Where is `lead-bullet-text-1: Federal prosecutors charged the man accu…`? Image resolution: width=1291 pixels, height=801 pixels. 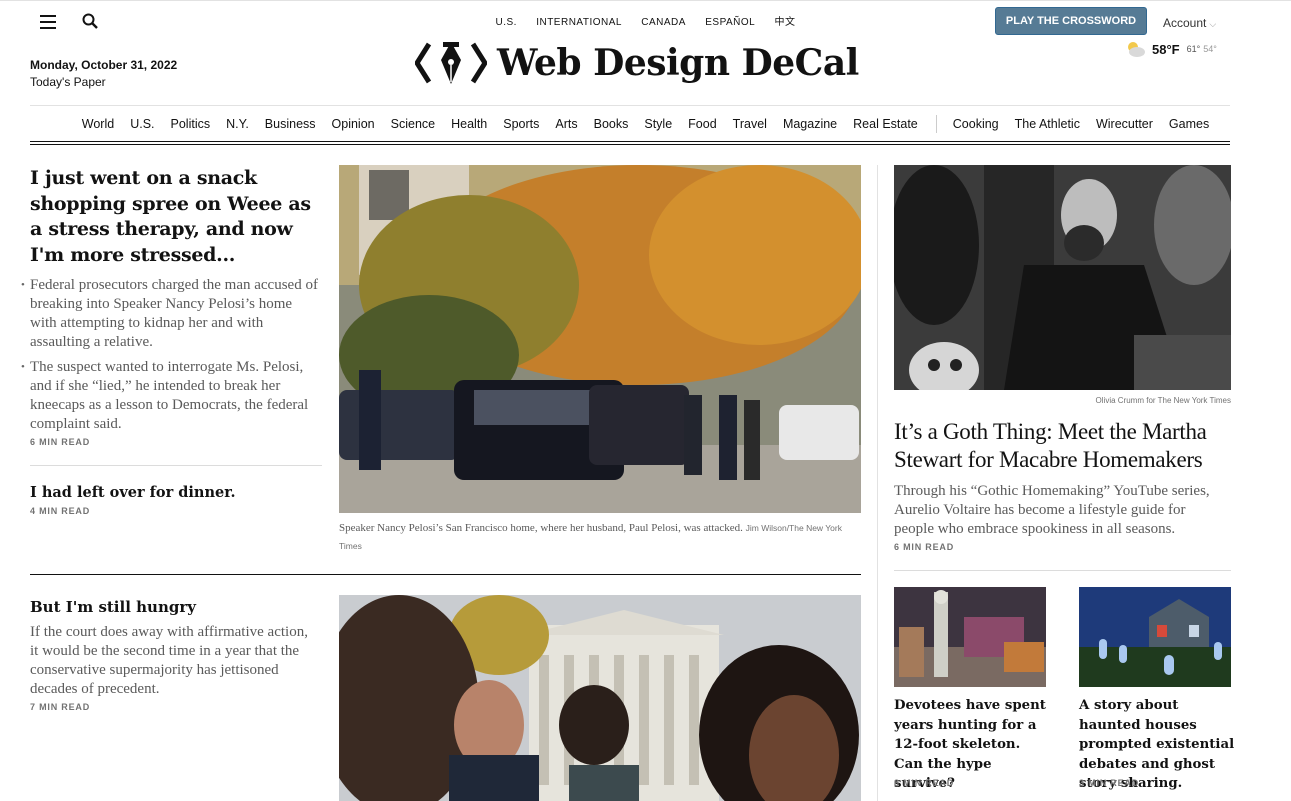
lead-bullet-text-1: Federal prosecutors charged the man accu… is located at coordinates (174, 313).